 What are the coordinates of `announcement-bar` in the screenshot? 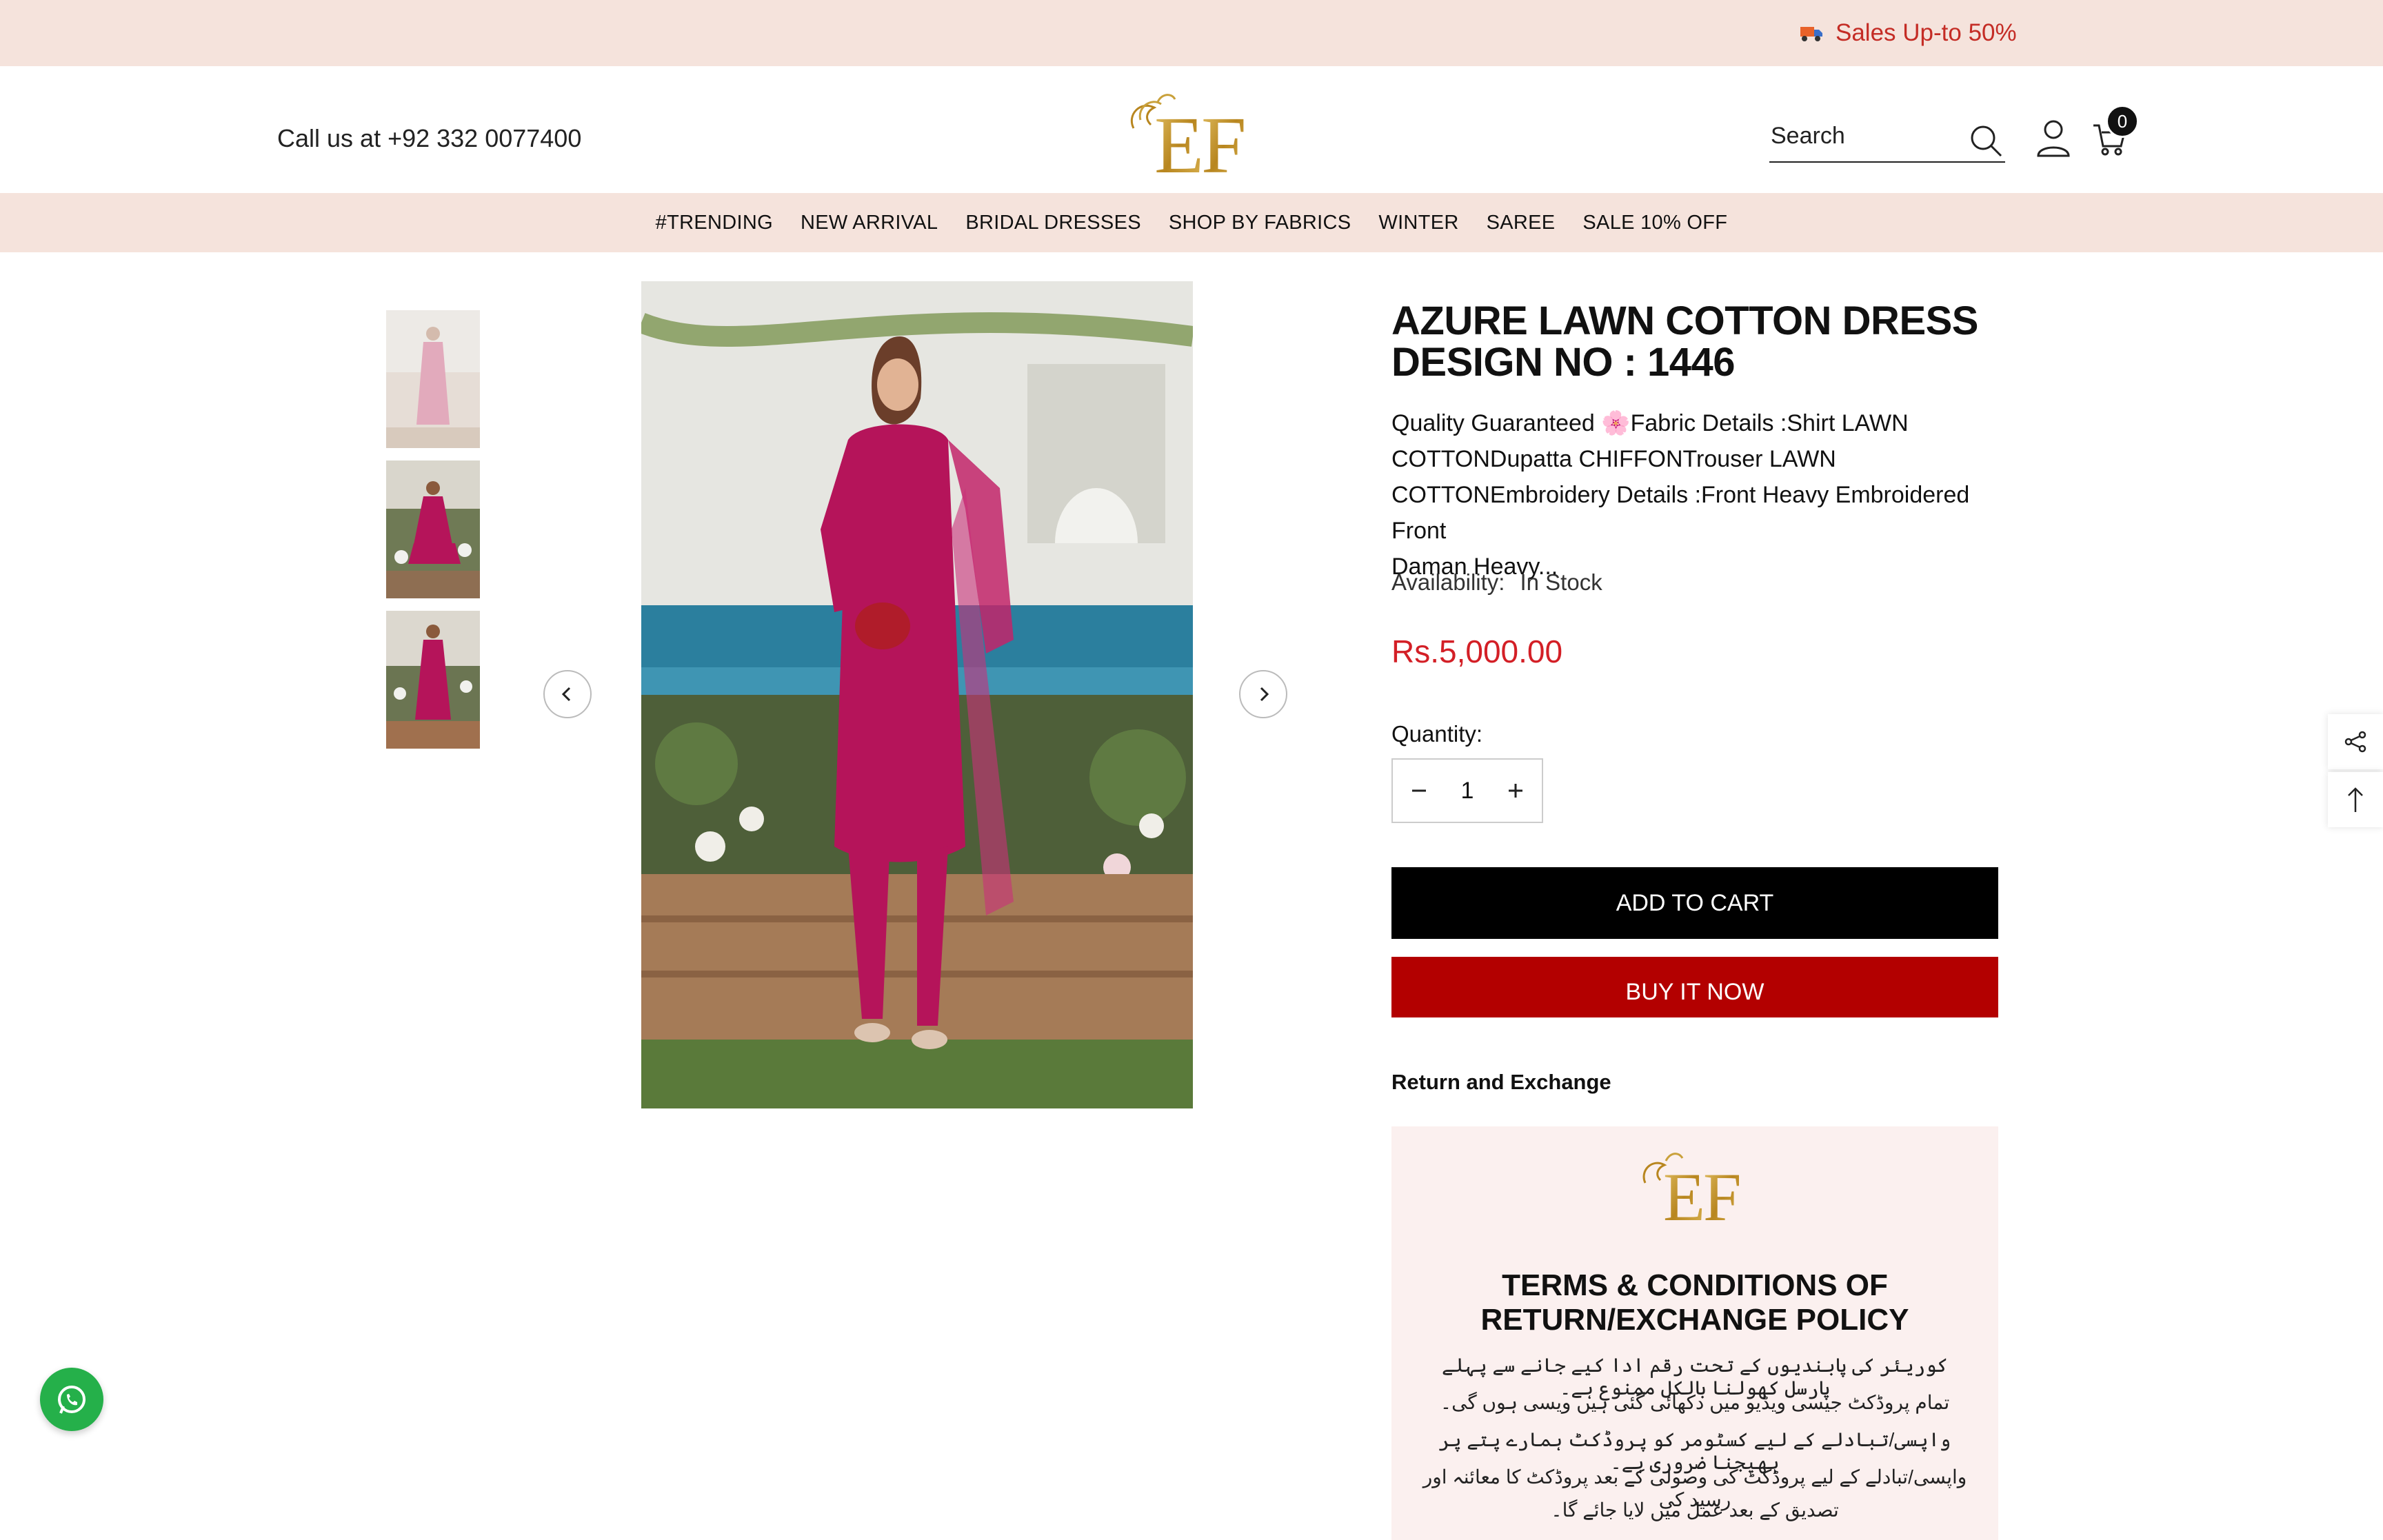 It's located at (1191, 33).